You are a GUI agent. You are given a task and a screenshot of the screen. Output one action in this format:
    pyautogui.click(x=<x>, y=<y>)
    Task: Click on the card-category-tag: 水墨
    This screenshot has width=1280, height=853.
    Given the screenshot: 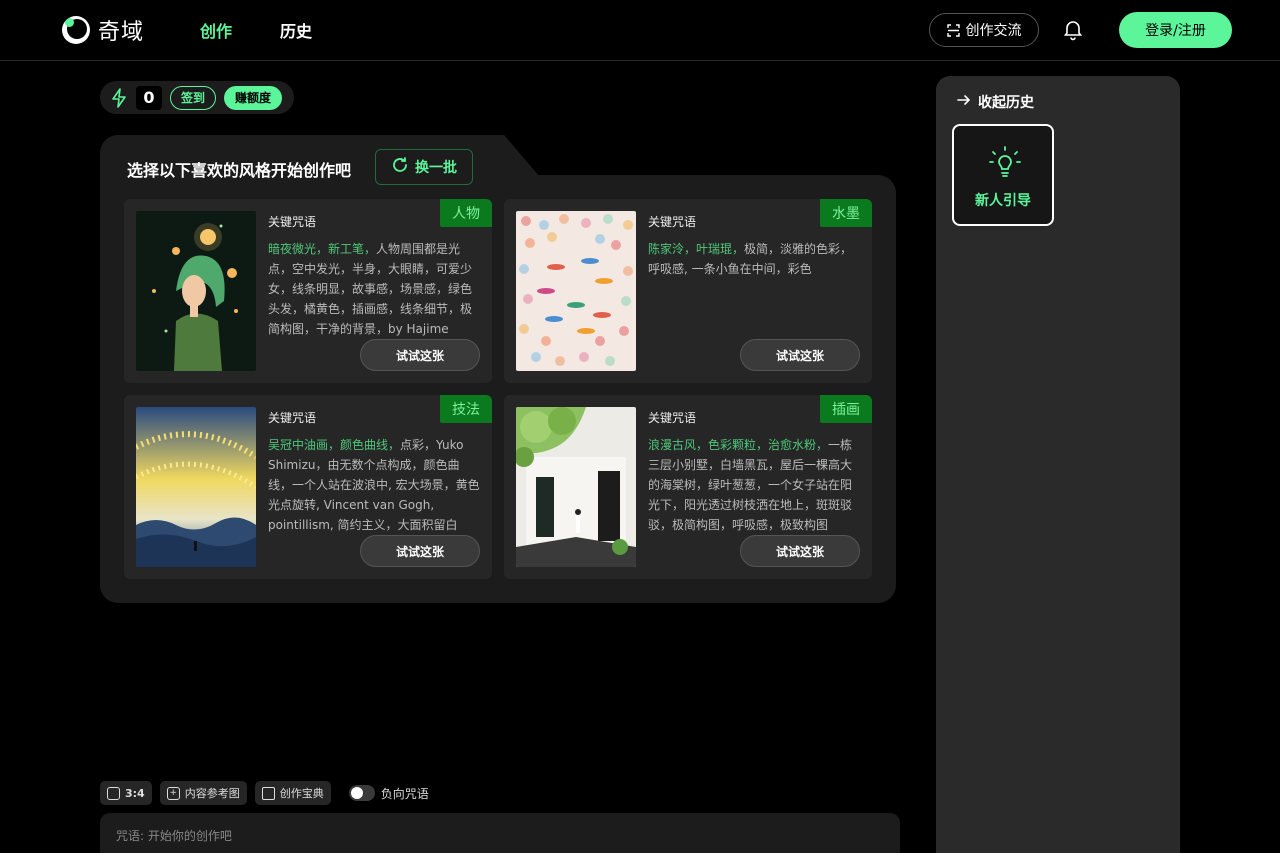 What is the action you would take?
    pyautogui.click(x=846, y=213)
    